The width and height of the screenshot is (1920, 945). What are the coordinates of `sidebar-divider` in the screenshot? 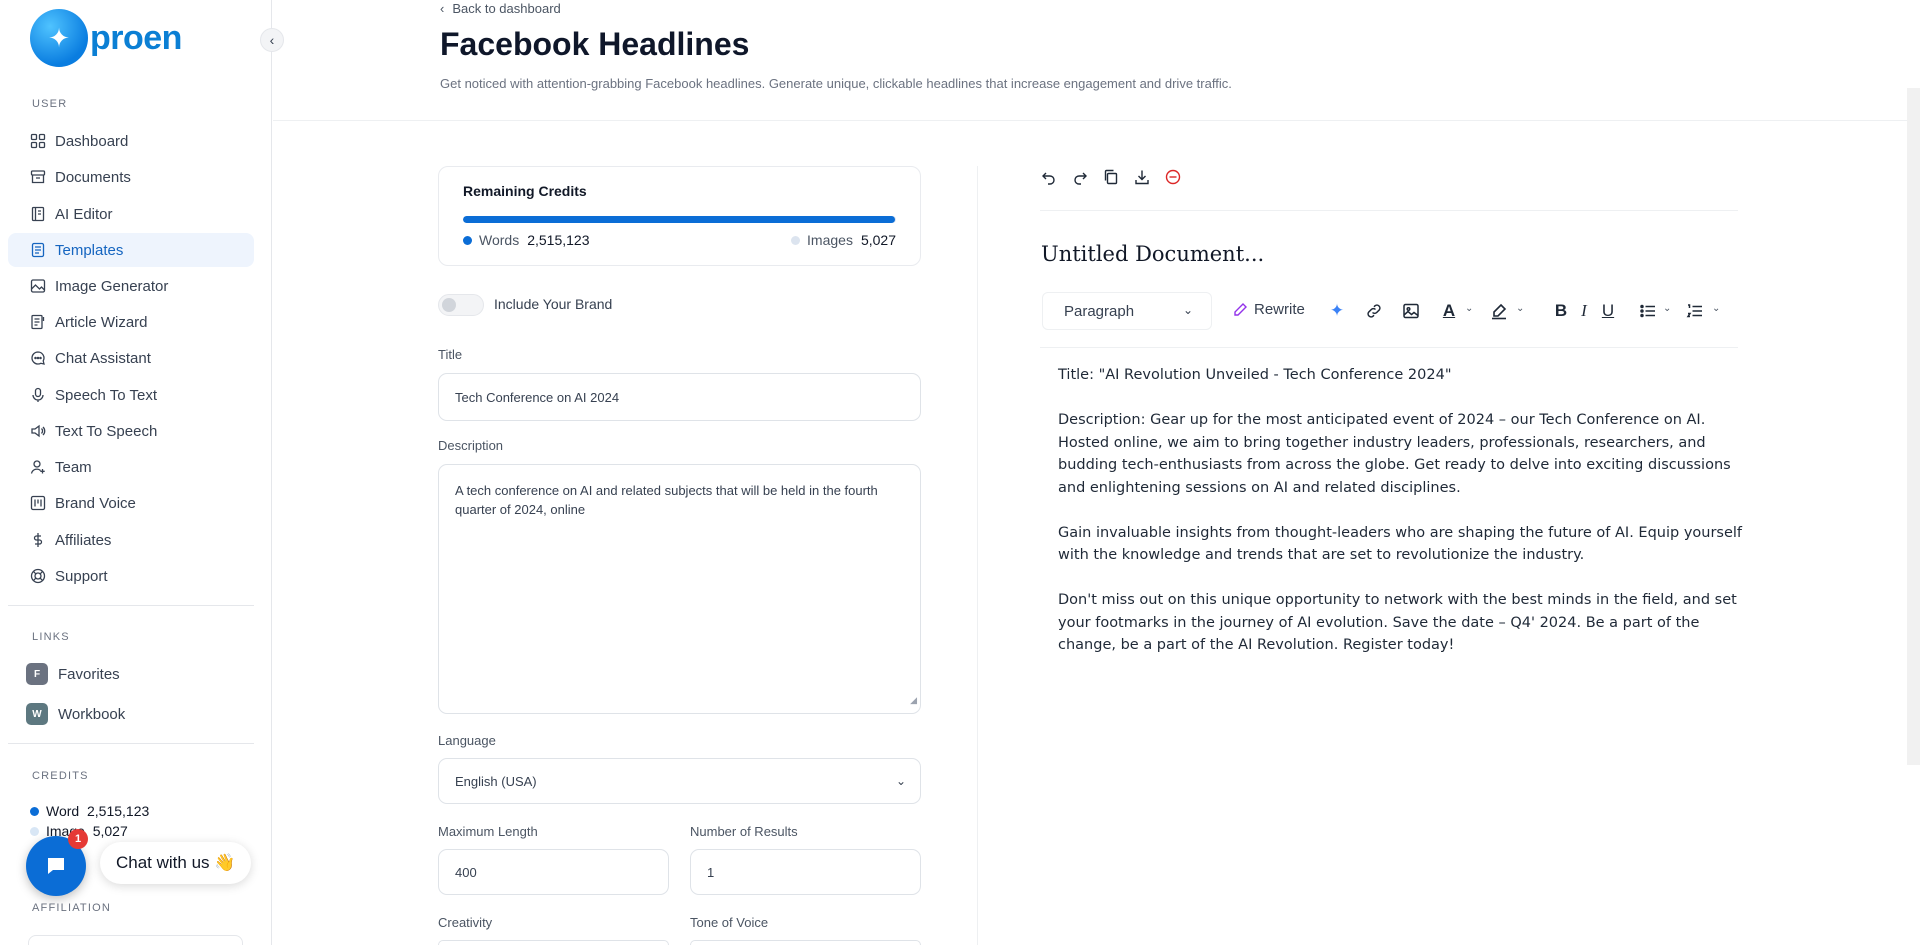 It's located at (131, 605).